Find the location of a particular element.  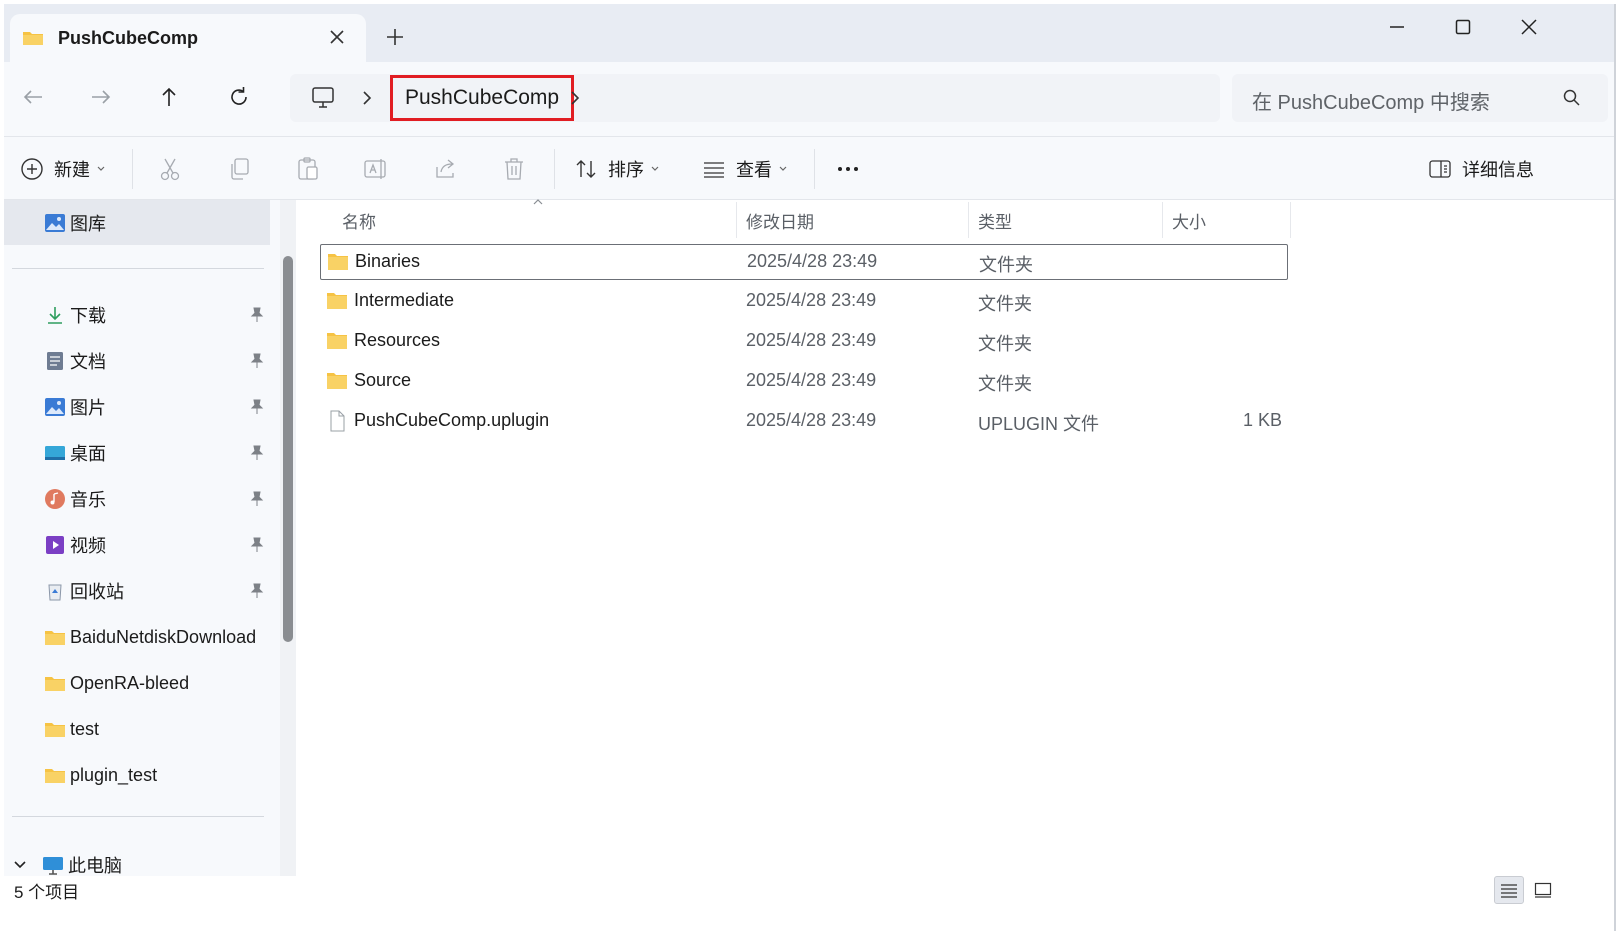

tab-pushcubecomp: PushCubeComp is located at coordinates (188, 38).